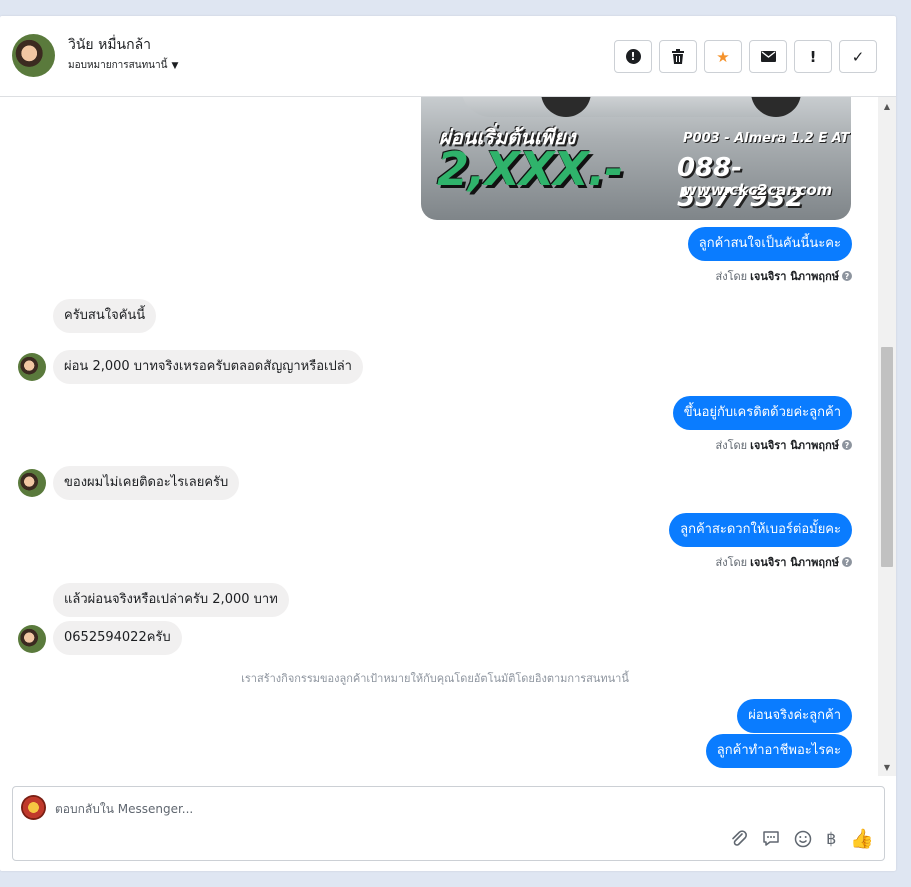  What do you see at coordinates (448, 56) in the screenshot?
I see `conversation-header: วินัย หมื่นกล้า มอบหมายการสนทนานี้ ▼ ! ★` at bounding box center [448, 56].